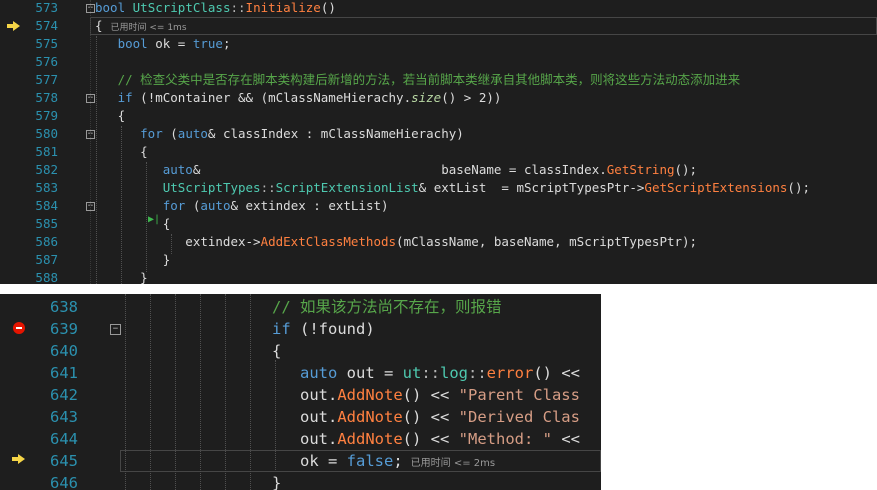  I want to click on line-number: 641, so click(64, 373).